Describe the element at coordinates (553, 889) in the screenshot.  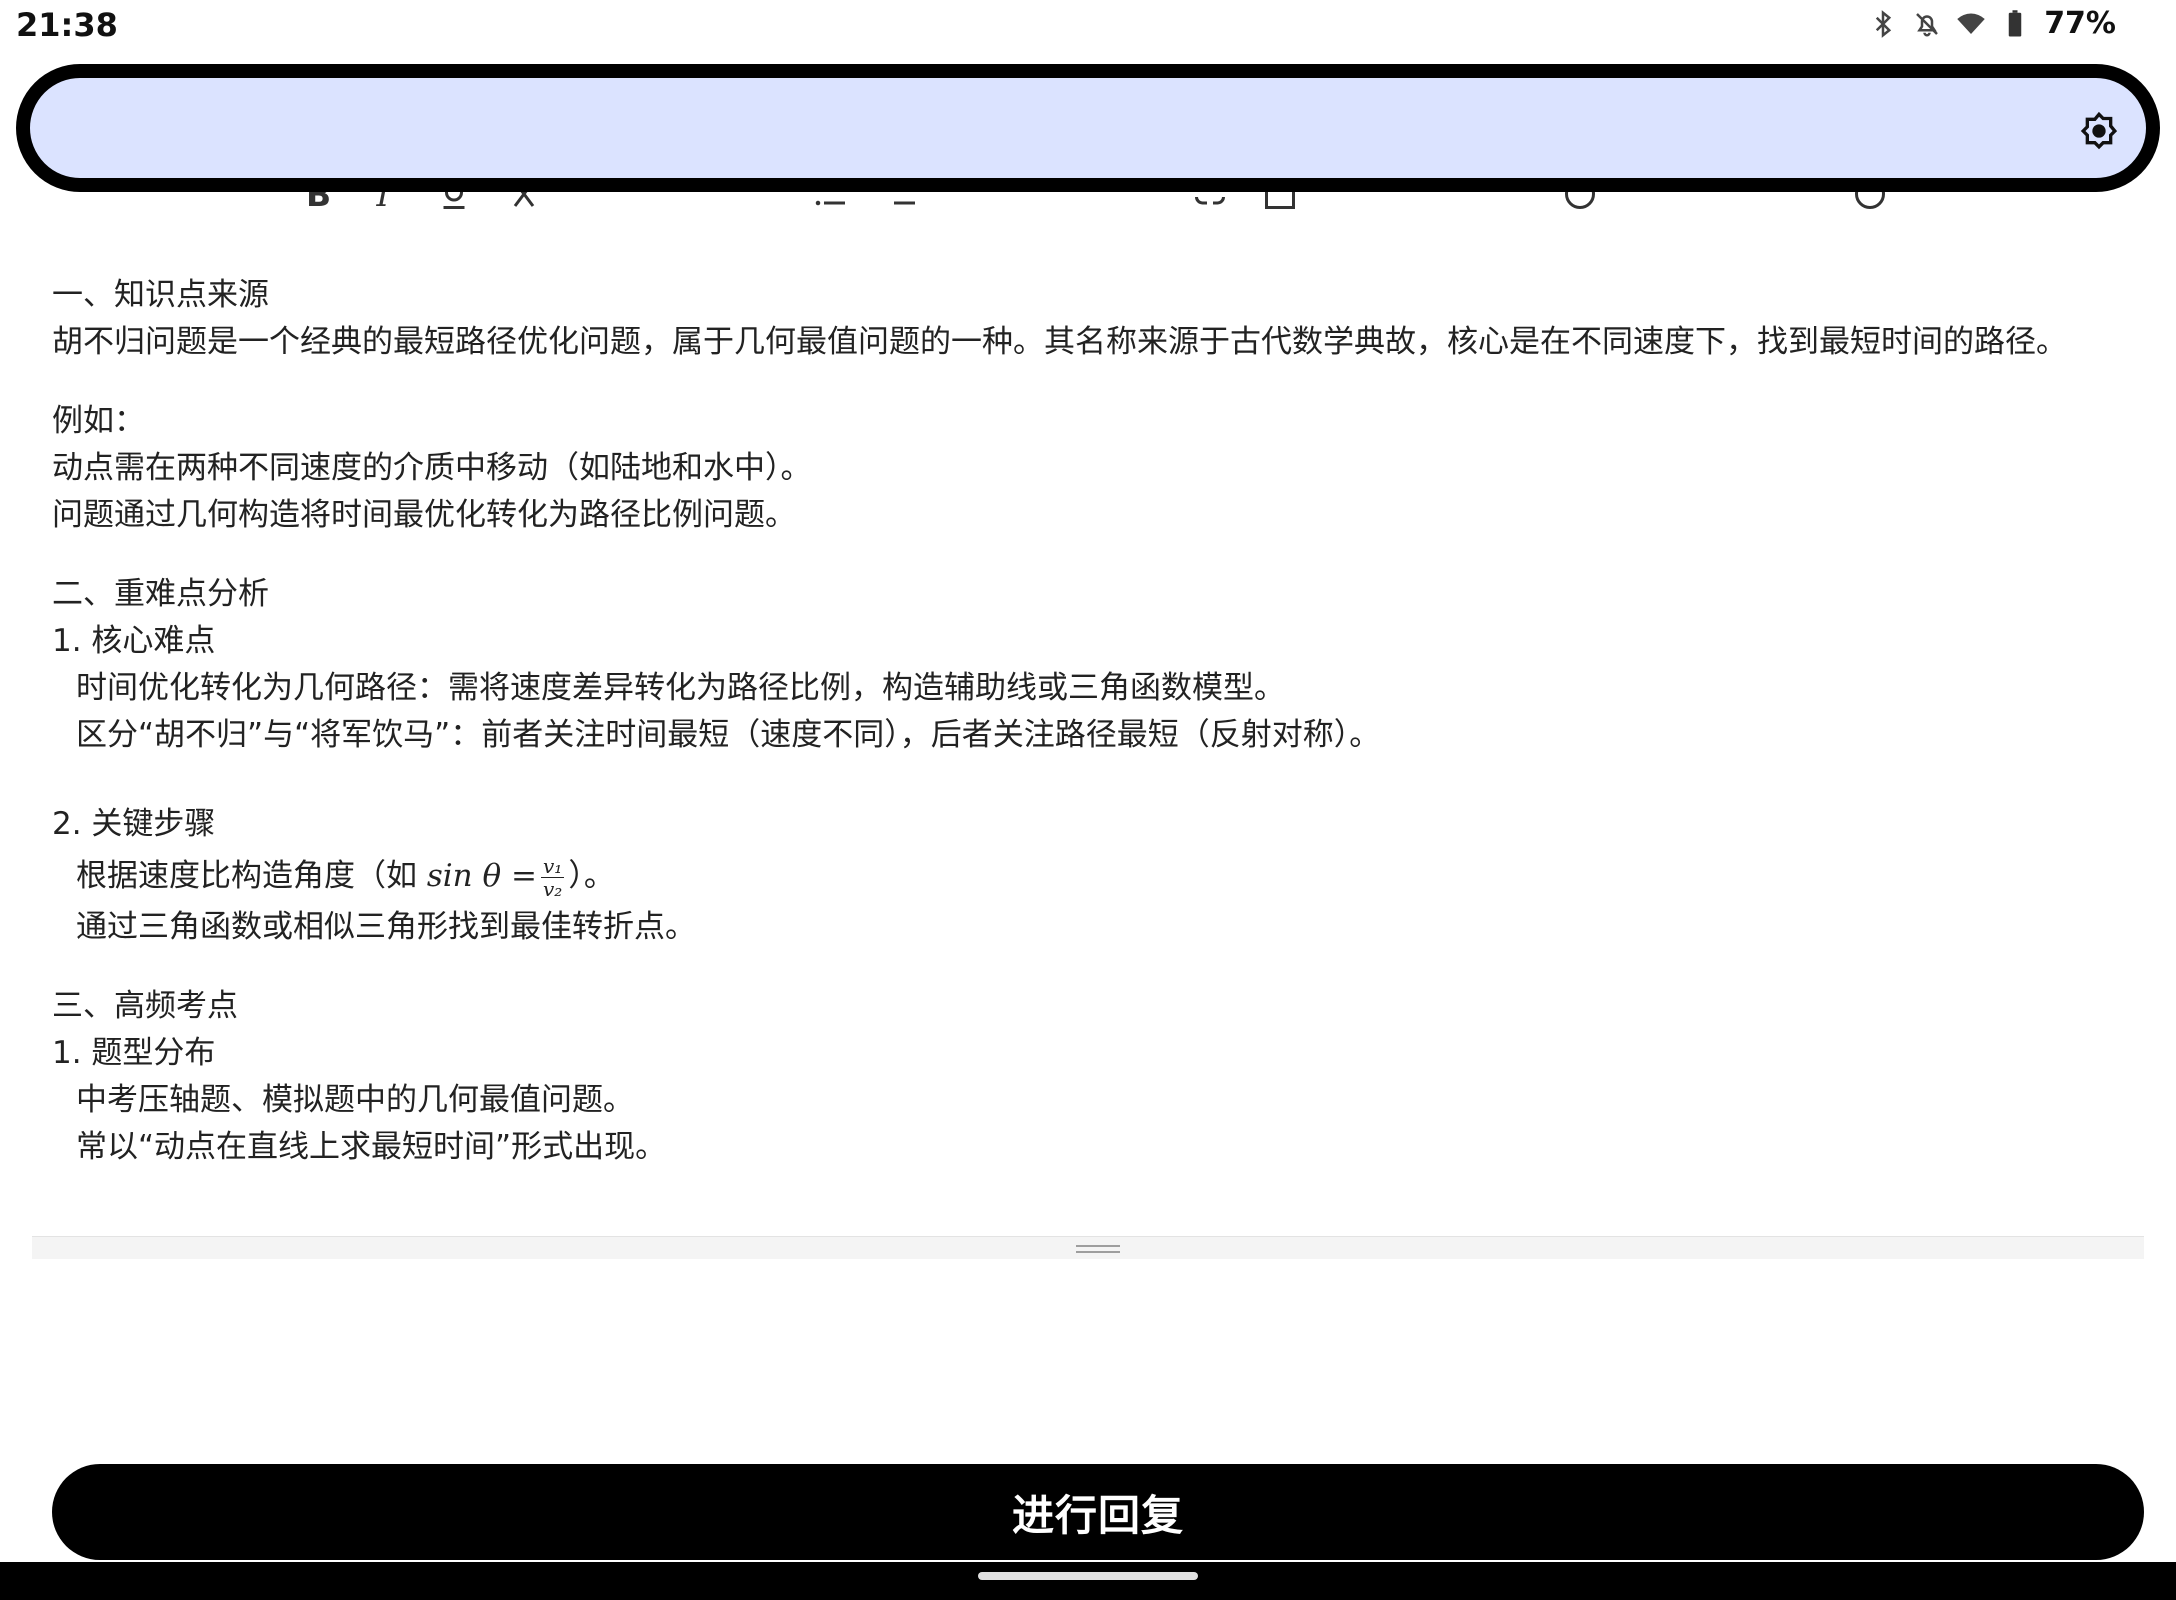
I see `fraction-denominator: v₂` at that location.